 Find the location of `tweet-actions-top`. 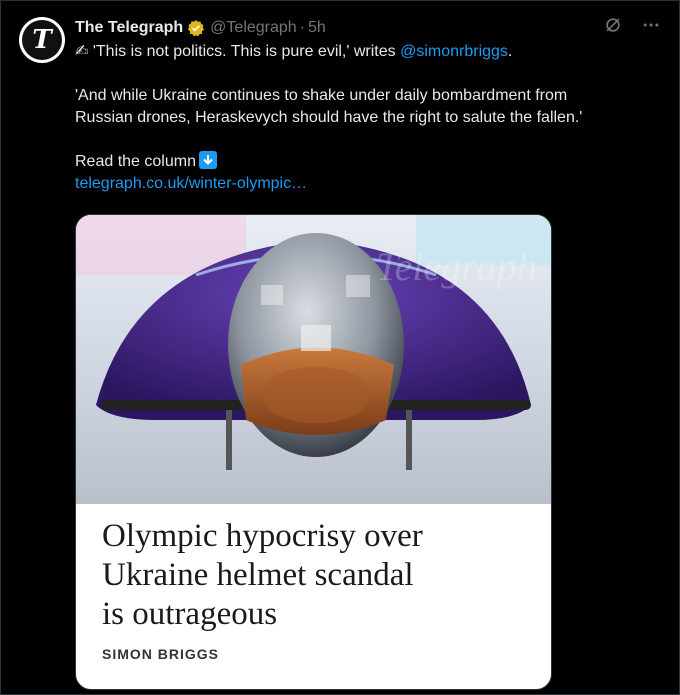

tweet-actions-top is located at coordinates (632, 25).